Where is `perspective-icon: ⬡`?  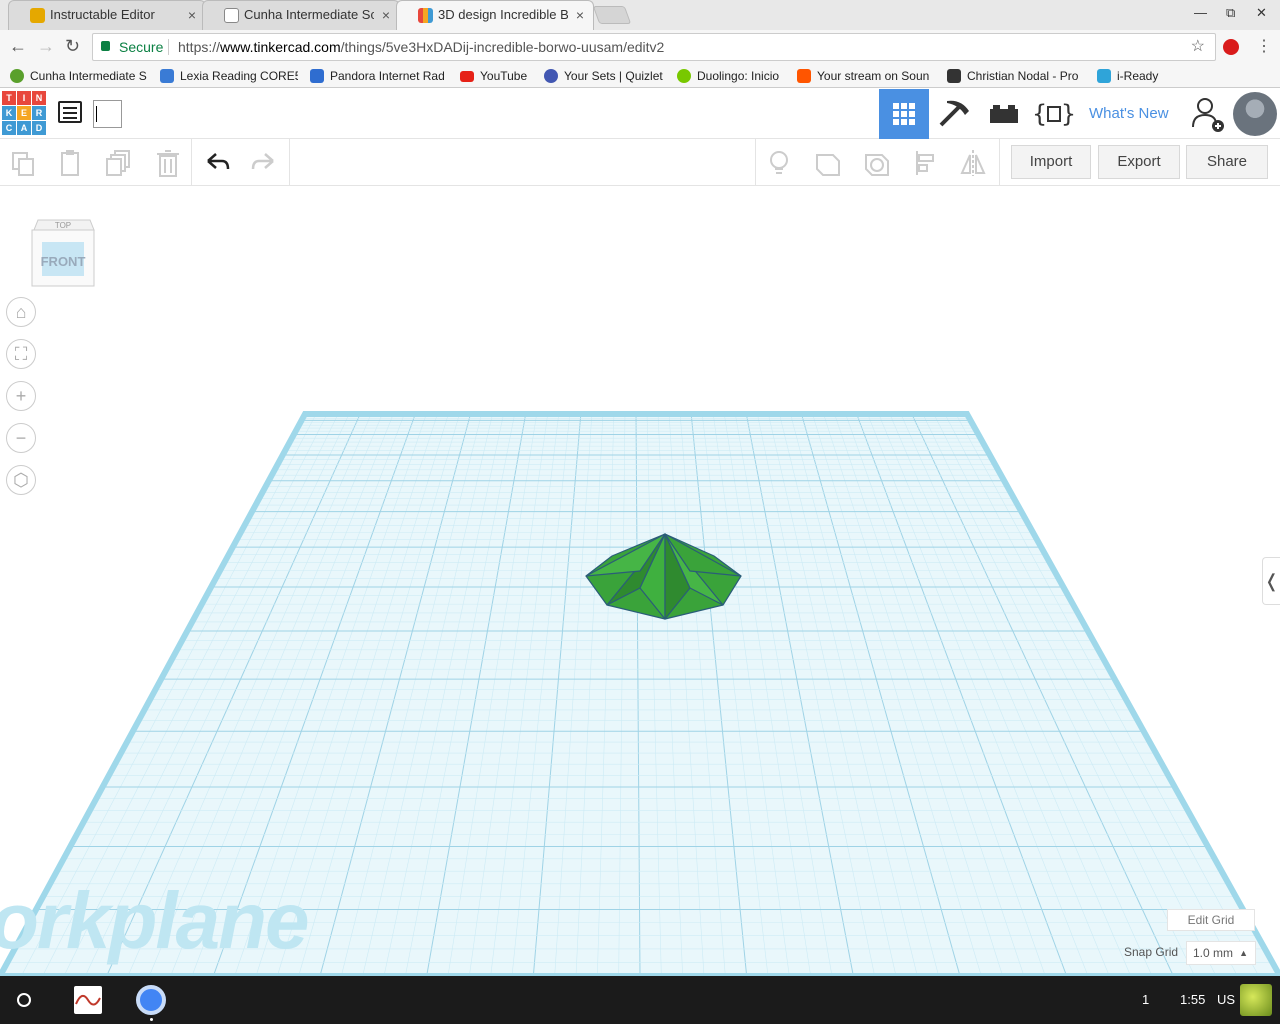 perspective-icon: ⬡ is located at coordinates (21, 480).